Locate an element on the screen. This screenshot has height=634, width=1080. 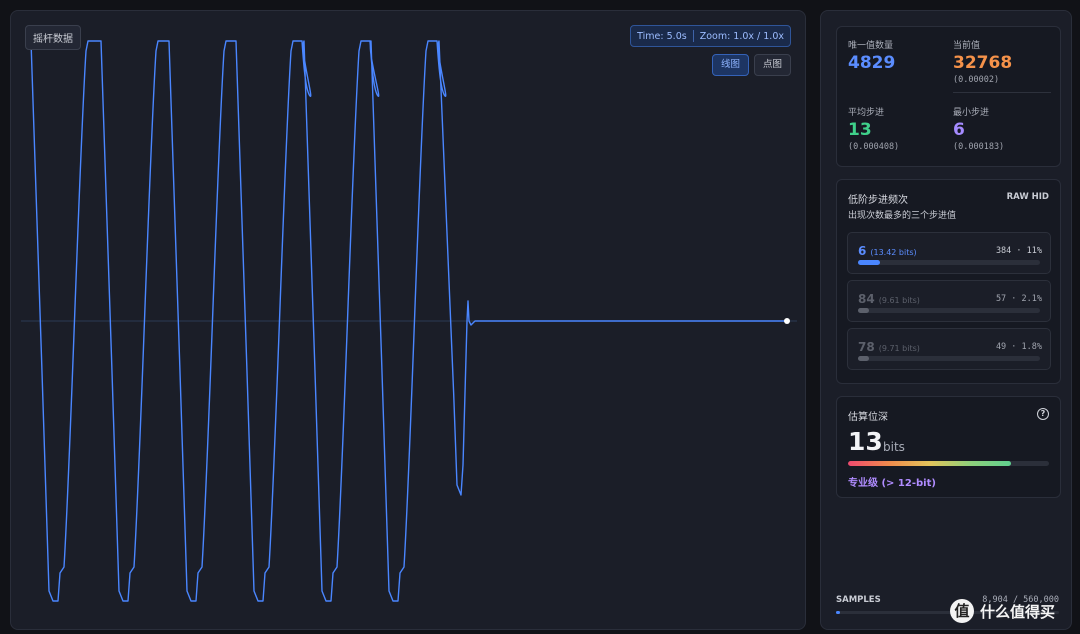
watermark-logo: 值 is located at coordinates (962, 611).